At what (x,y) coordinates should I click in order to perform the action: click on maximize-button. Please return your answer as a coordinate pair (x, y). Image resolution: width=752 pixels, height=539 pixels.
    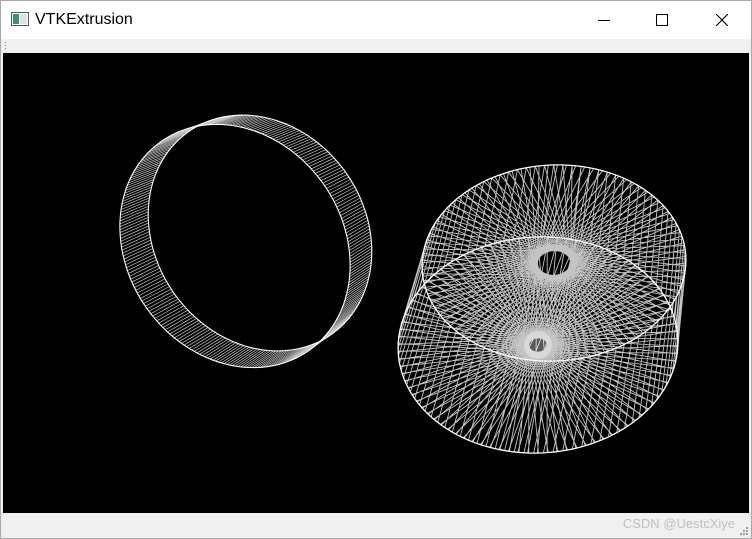
    Looking at the image, I should click on (662, 20).